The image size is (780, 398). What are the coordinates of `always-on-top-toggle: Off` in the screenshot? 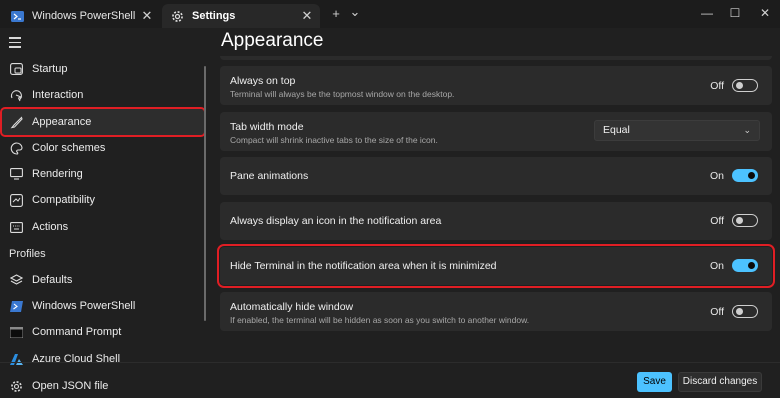 It's located at (734, 85).